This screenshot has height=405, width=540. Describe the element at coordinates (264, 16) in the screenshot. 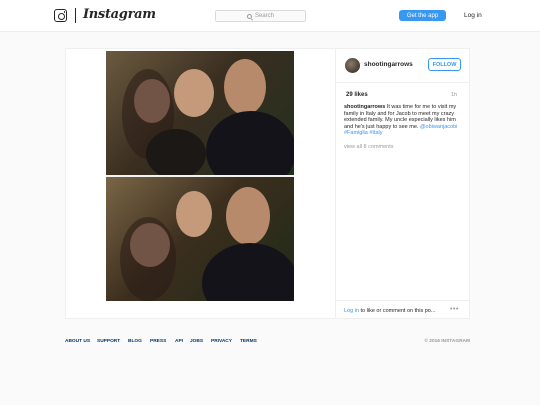

I see `search-placeholder: Search` at that location.